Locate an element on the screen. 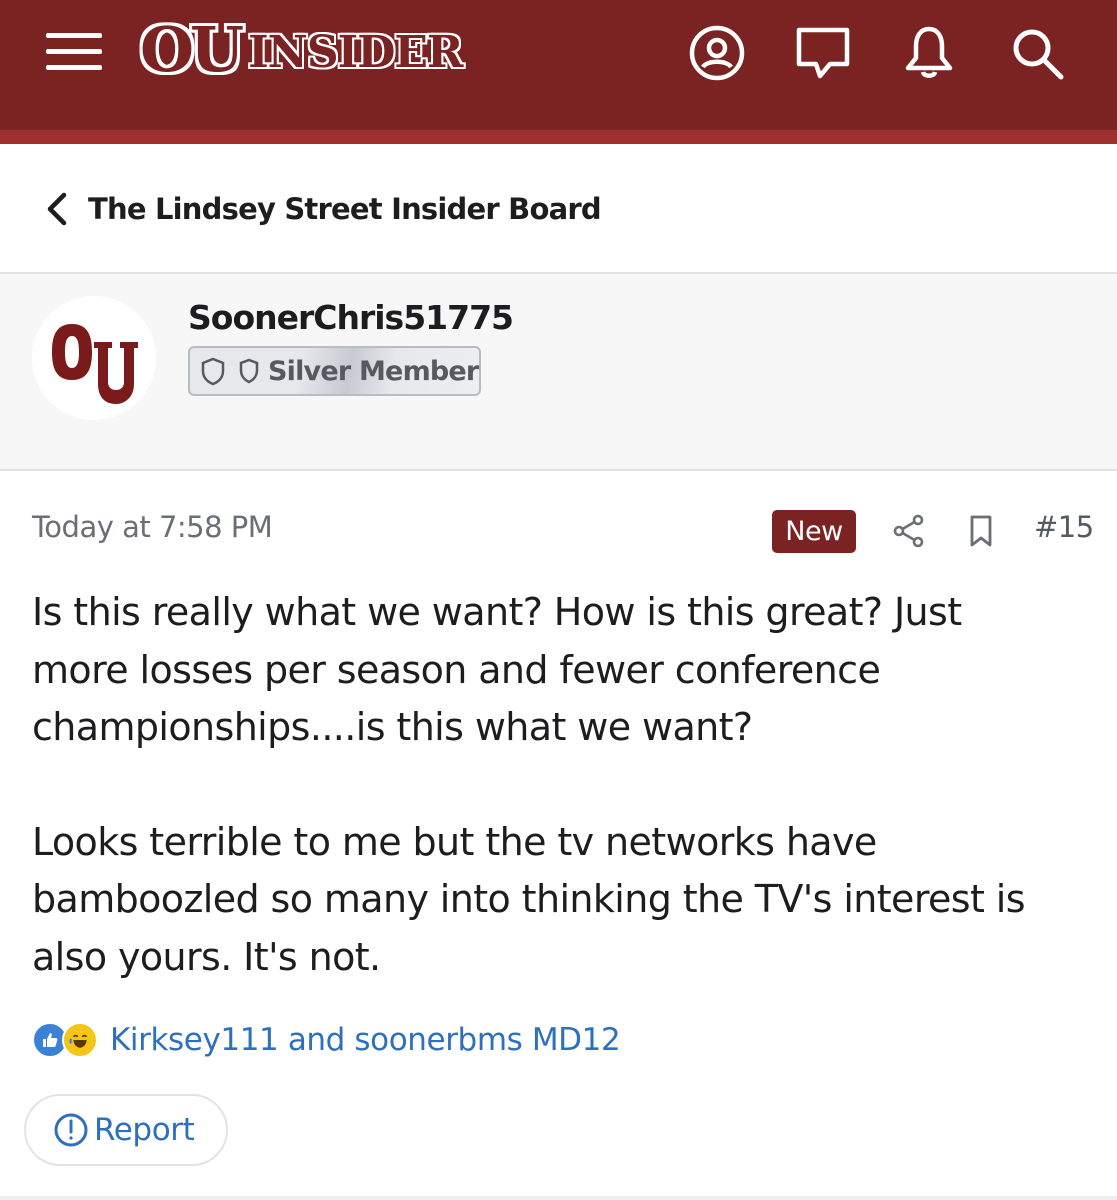 Image resolution: width=1117 pixels, height=1200 pixels. report-label: Report is located at coordinates (144, 1130).